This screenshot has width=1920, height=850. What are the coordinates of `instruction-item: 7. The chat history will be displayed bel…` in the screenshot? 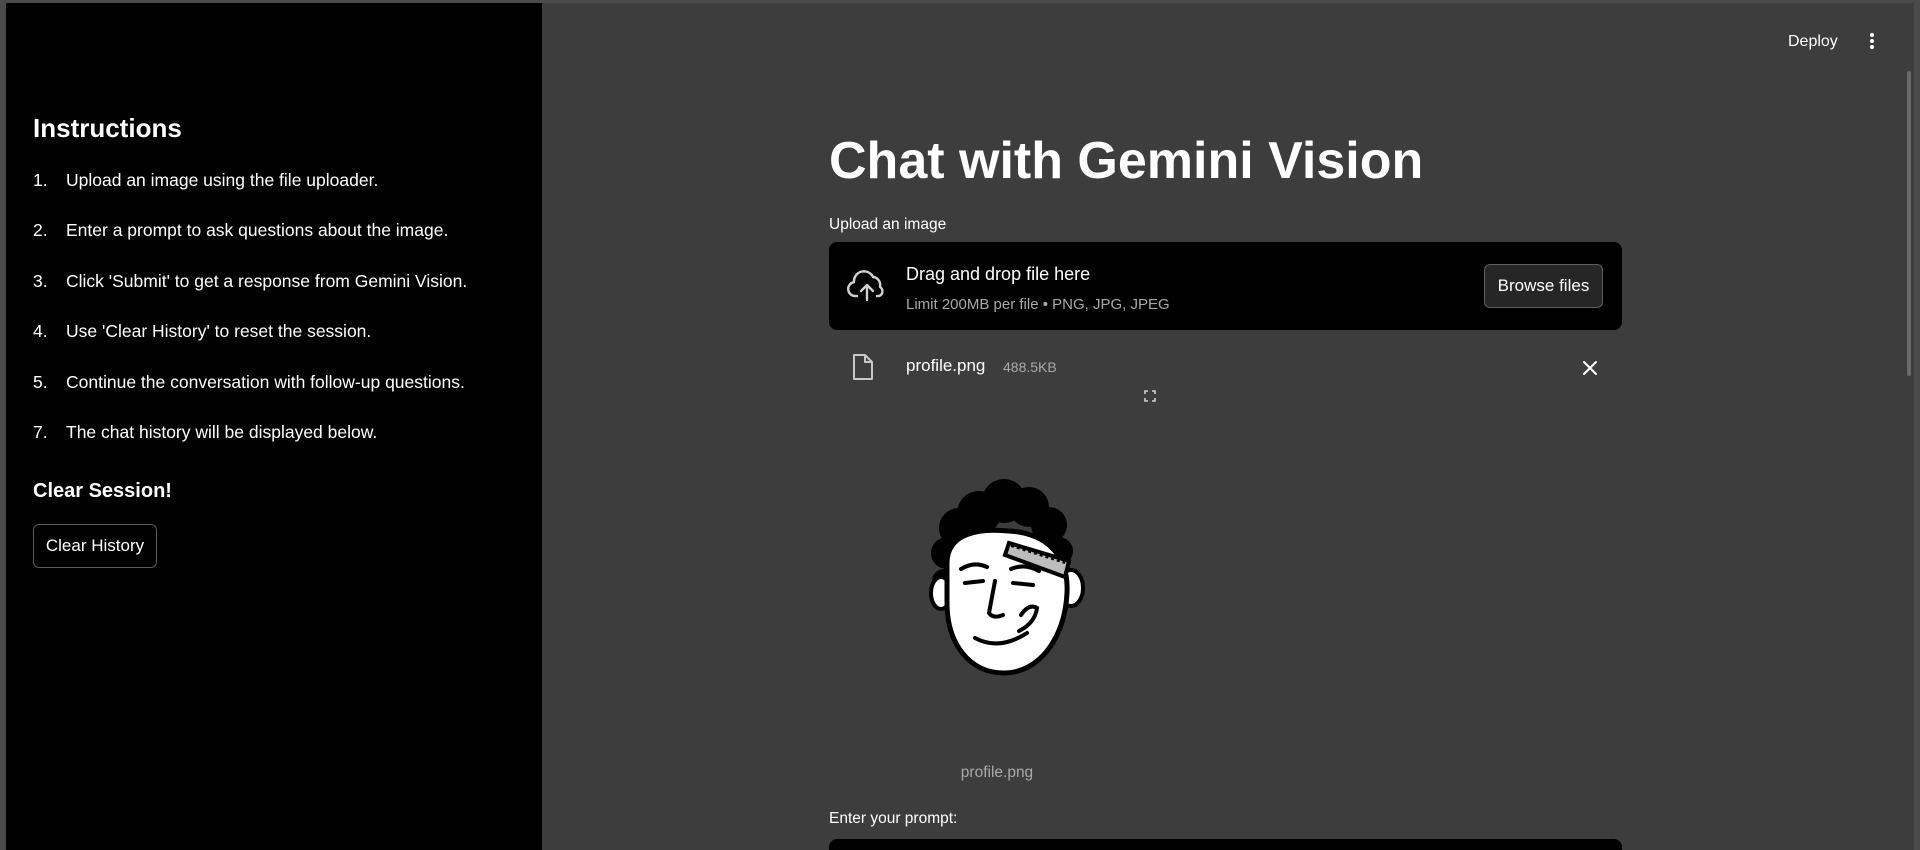 It's located at (250, 447).